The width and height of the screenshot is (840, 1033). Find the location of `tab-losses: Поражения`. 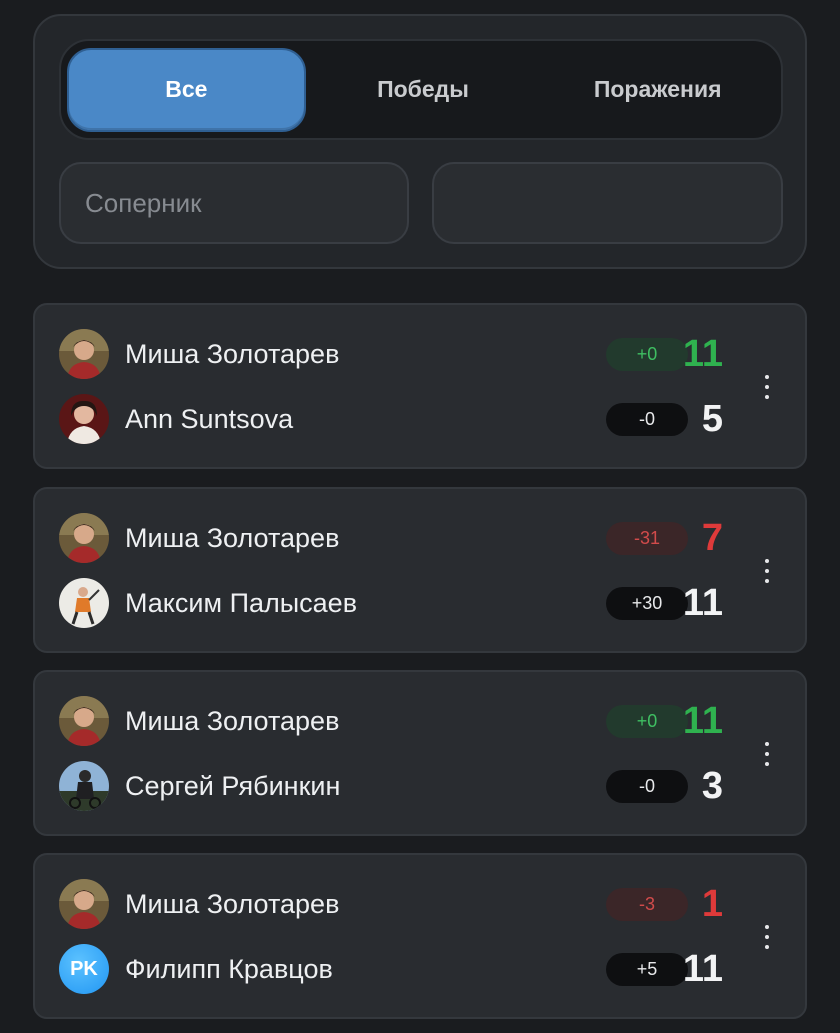

tab-losses: Поражения is located at coordinates (657, 90).